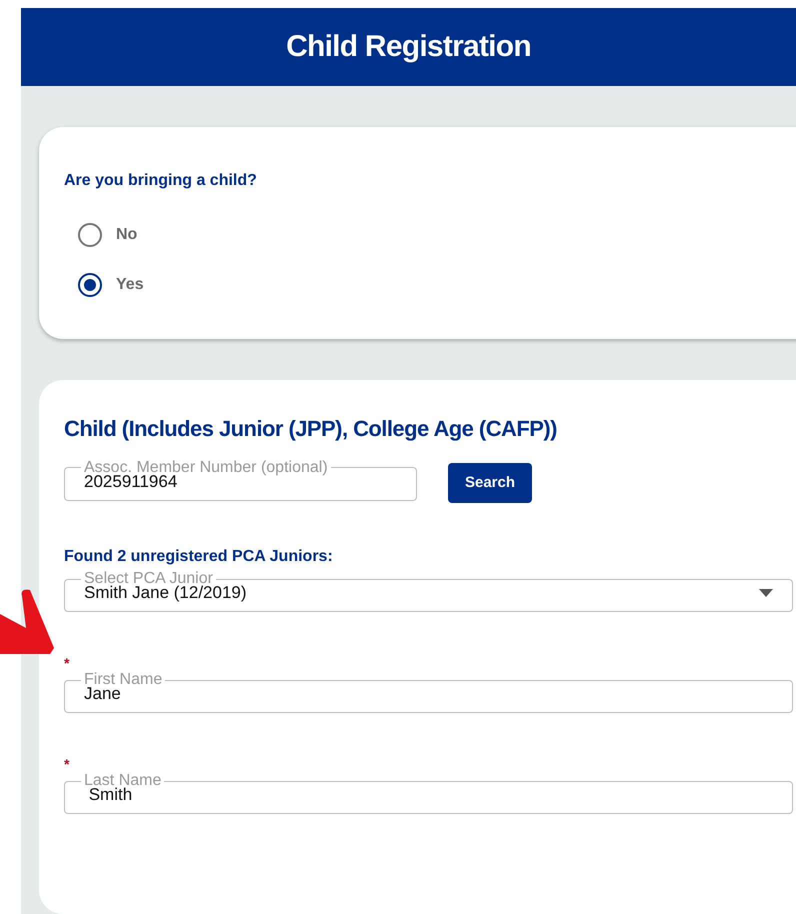 This screenshot has height=914, width=796. I want to click on section-title: Child (Includes Junior (JPP), College Age (CAFP)), so click(310, 429).